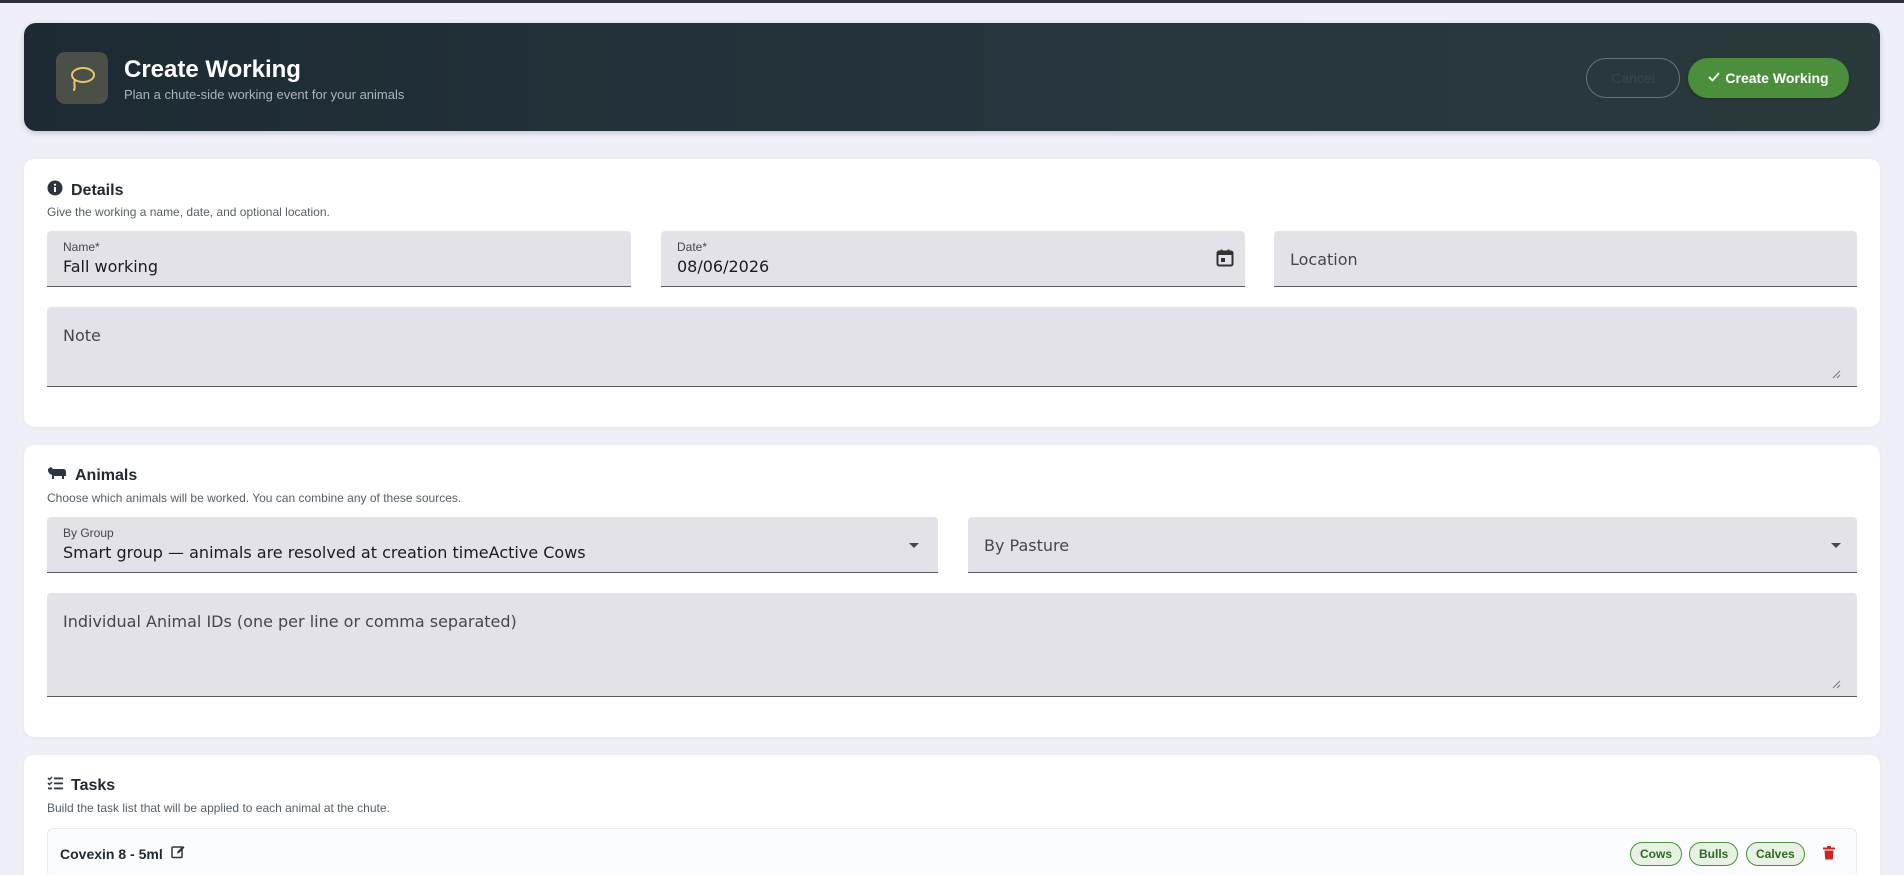  I want to click on info-icon, so click(55, 190).